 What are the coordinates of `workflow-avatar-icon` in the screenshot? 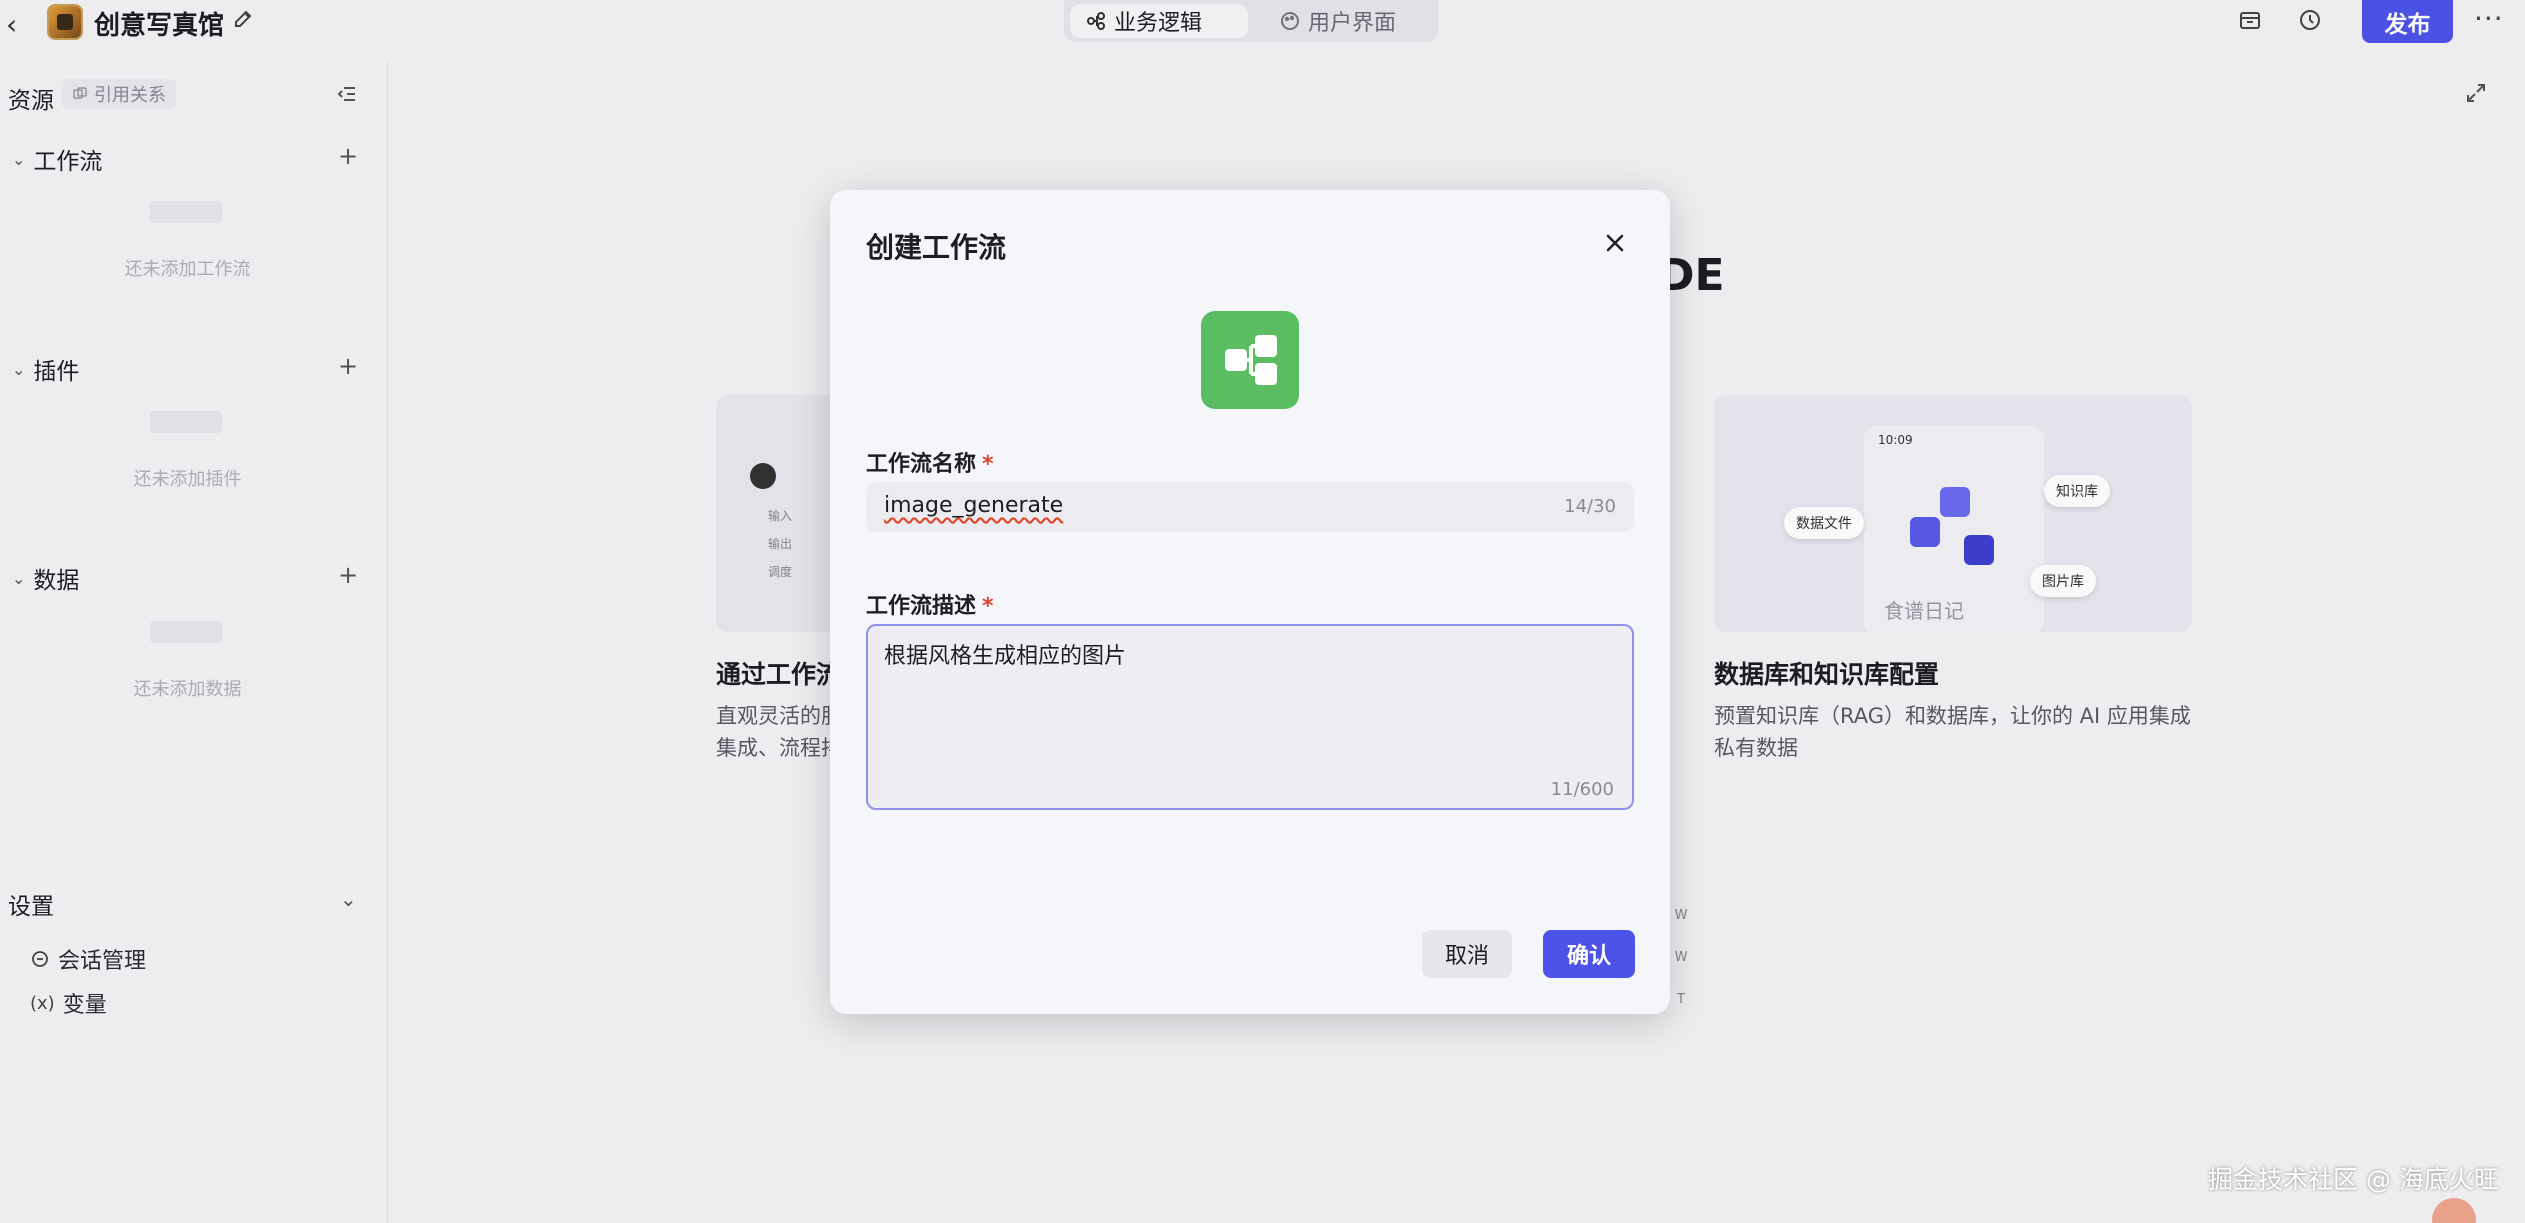 It's located at (1250, 360).